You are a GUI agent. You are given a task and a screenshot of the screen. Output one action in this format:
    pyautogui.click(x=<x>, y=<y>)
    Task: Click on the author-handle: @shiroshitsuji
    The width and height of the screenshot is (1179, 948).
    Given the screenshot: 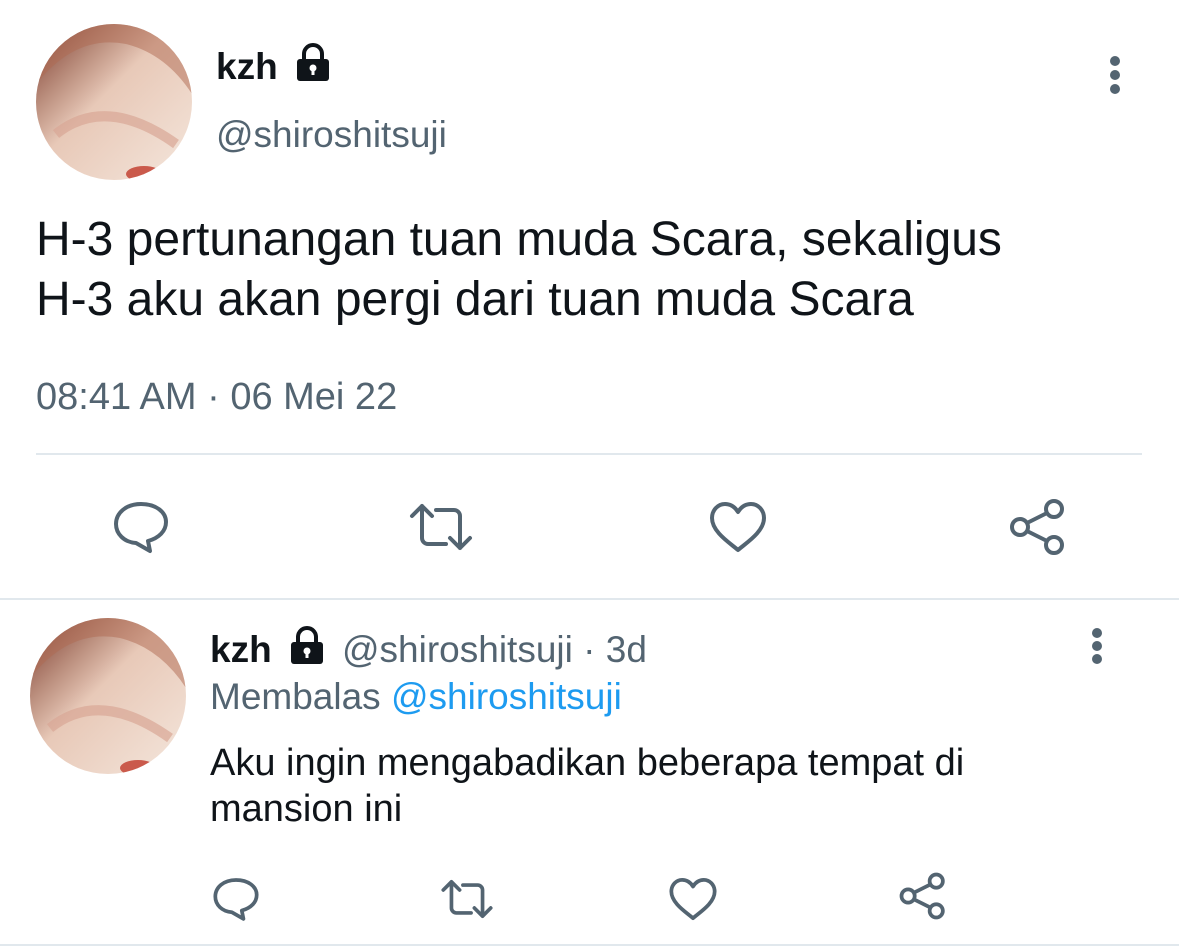 What is the action you would take?
    pyautogui.click(x=331, y=135)
    